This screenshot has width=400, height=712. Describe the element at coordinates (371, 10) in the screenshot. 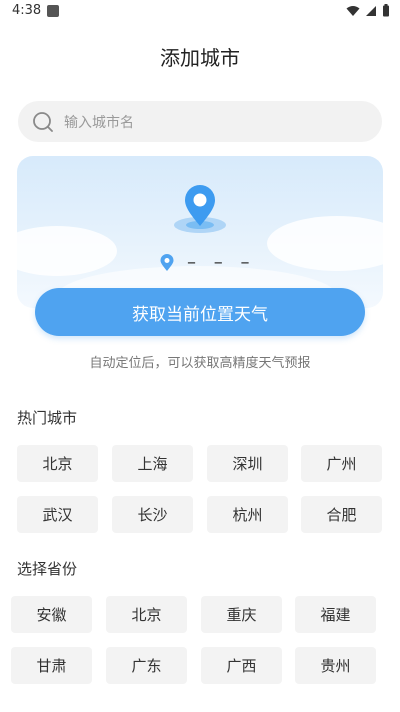

I see `signal-icon` at that location.